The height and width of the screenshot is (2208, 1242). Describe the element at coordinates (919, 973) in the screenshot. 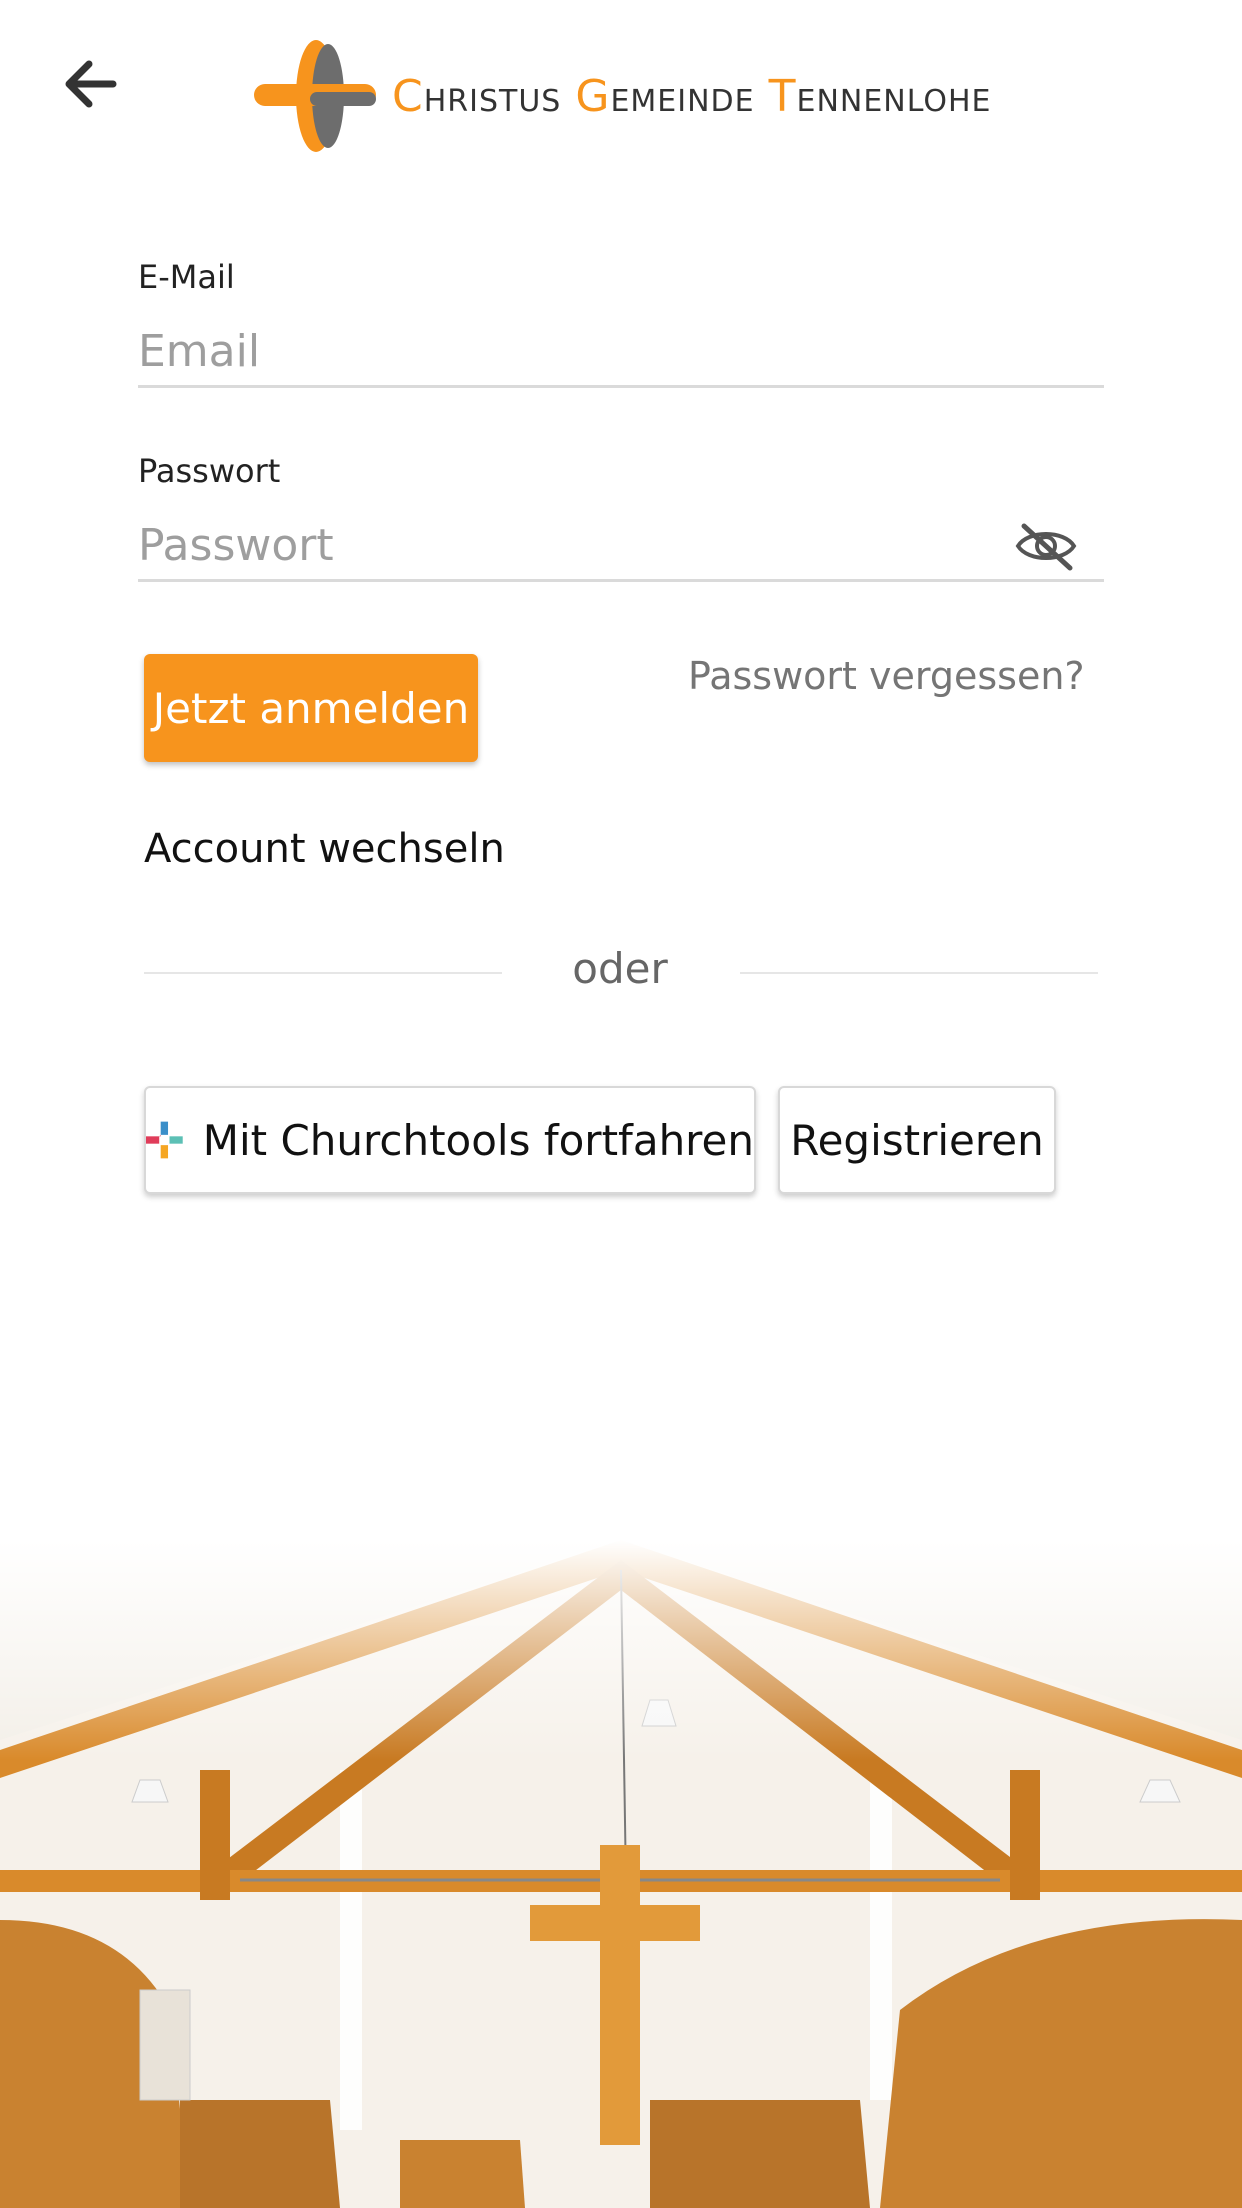

I see `divider-line-right` at that location.